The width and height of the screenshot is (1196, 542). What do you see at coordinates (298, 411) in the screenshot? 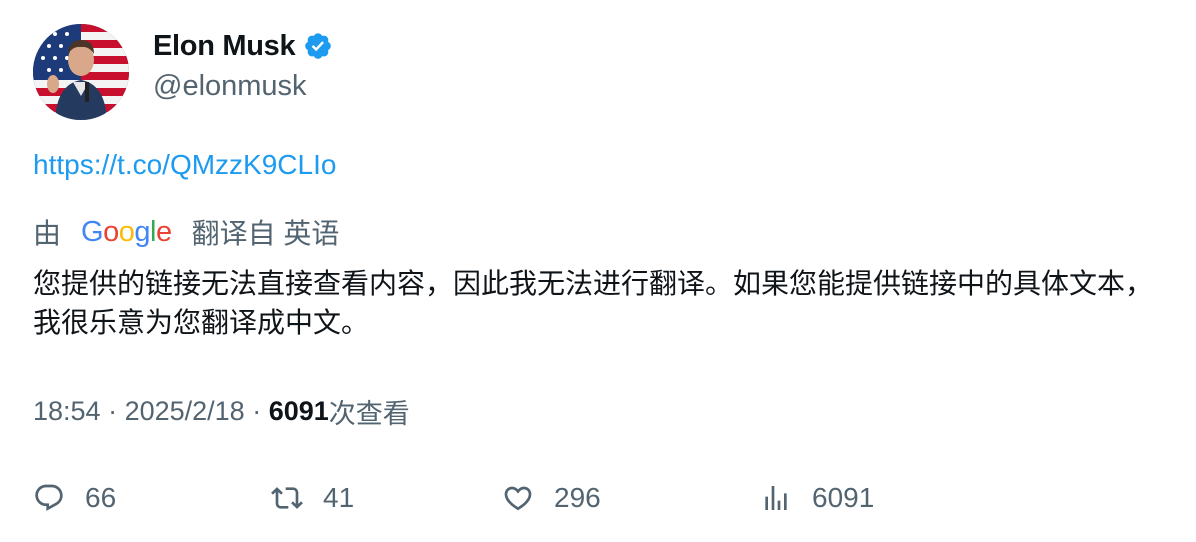
I see `tweet-views-count: 6091` at bounding box center [298, 411].